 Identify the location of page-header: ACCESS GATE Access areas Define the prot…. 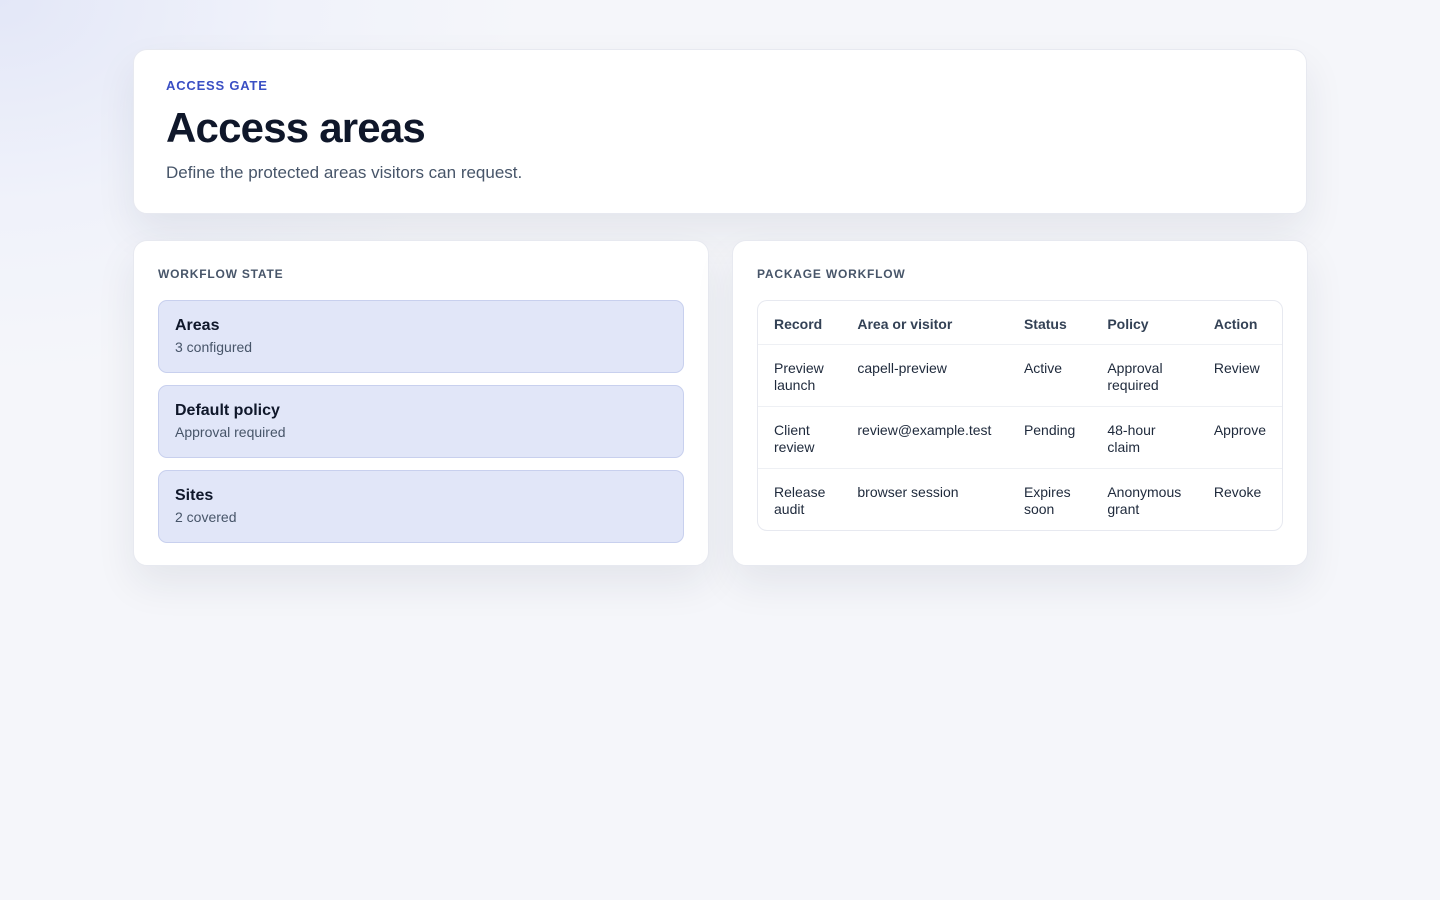
(720, 131).